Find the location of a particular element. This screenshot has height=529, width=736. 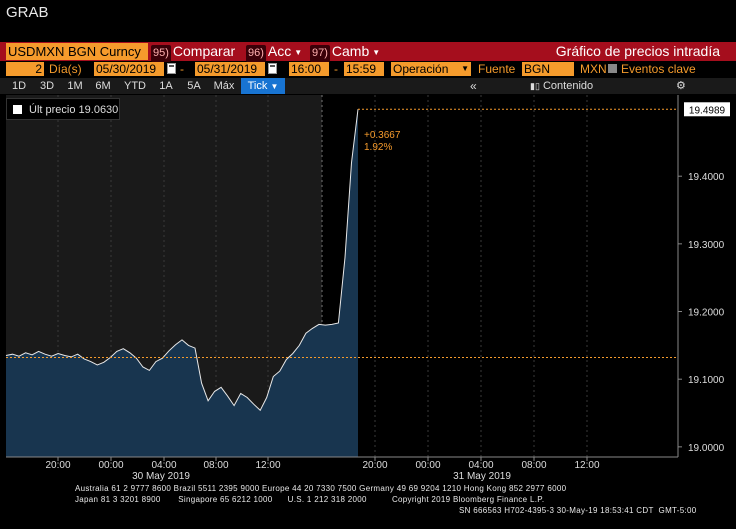

compare-button: 95) Comparar is located at coordinates (193, 52).